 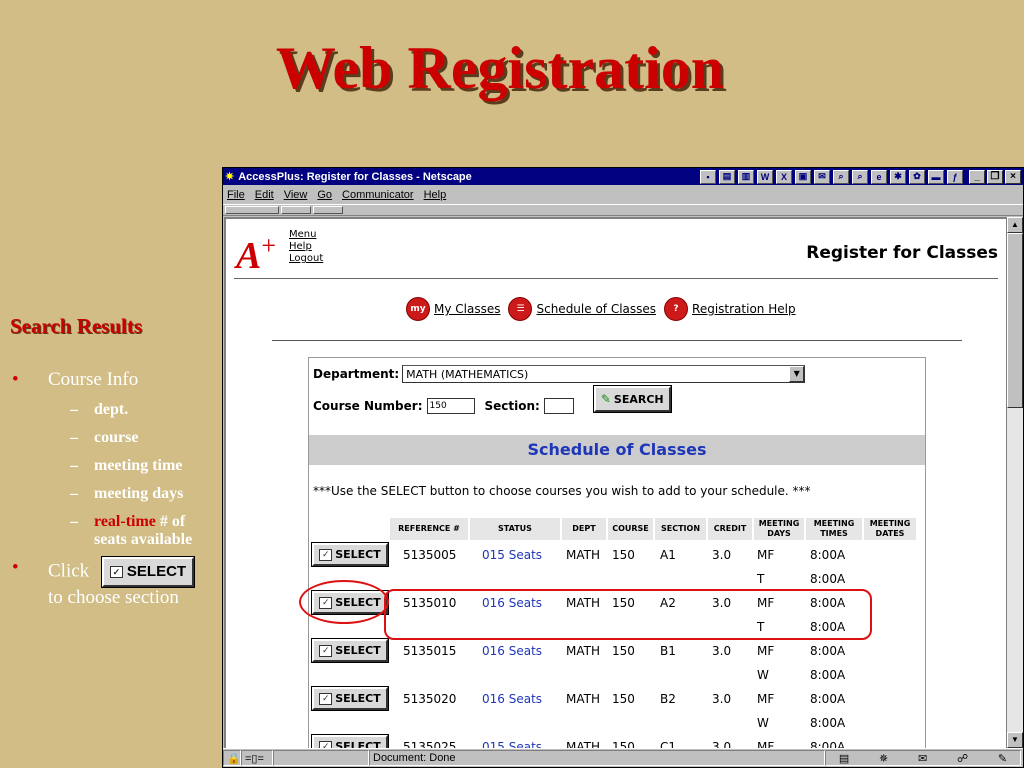 What do you see at coordinates (1015, 320) in the screenshot?
I see `scroll-thumb` at bounding box center [1015, 320].